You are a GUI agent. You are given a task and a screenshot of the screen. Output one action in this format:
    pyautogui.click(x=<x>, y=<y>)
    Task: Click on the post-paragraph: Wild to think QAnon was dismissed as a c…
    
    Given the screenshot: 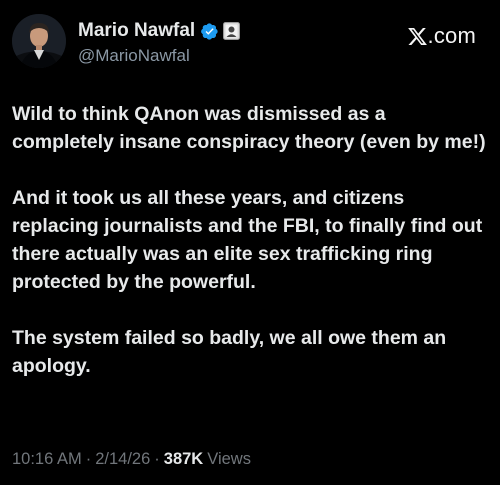 What is the action you would take?
    pyautogui.click(x=249, y=128)
    